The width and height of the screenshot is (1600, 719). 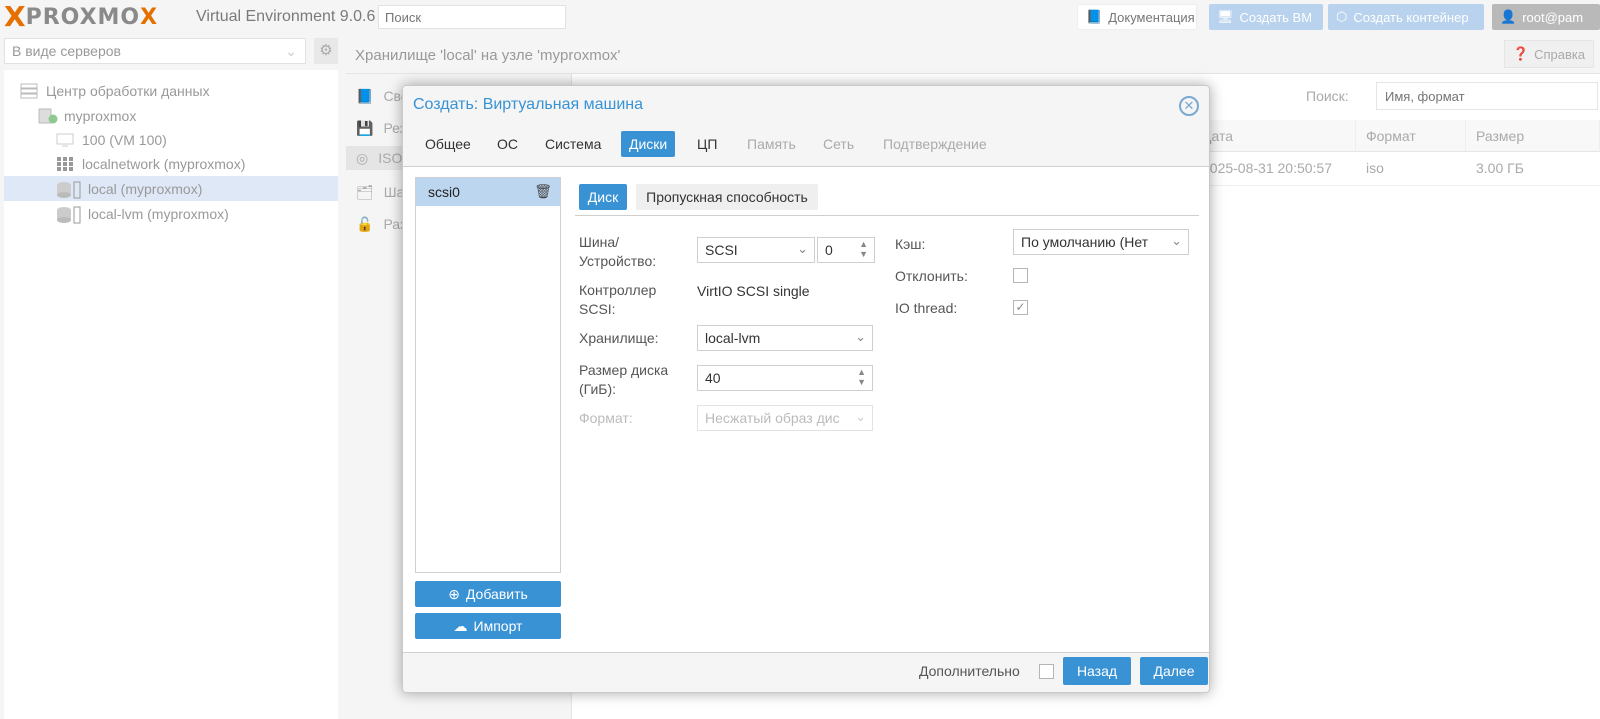 What do you see at coordinates (1151, 17) in the screenshot?
I see `documentation-label: Документация` at bounding box center [1151, 17].